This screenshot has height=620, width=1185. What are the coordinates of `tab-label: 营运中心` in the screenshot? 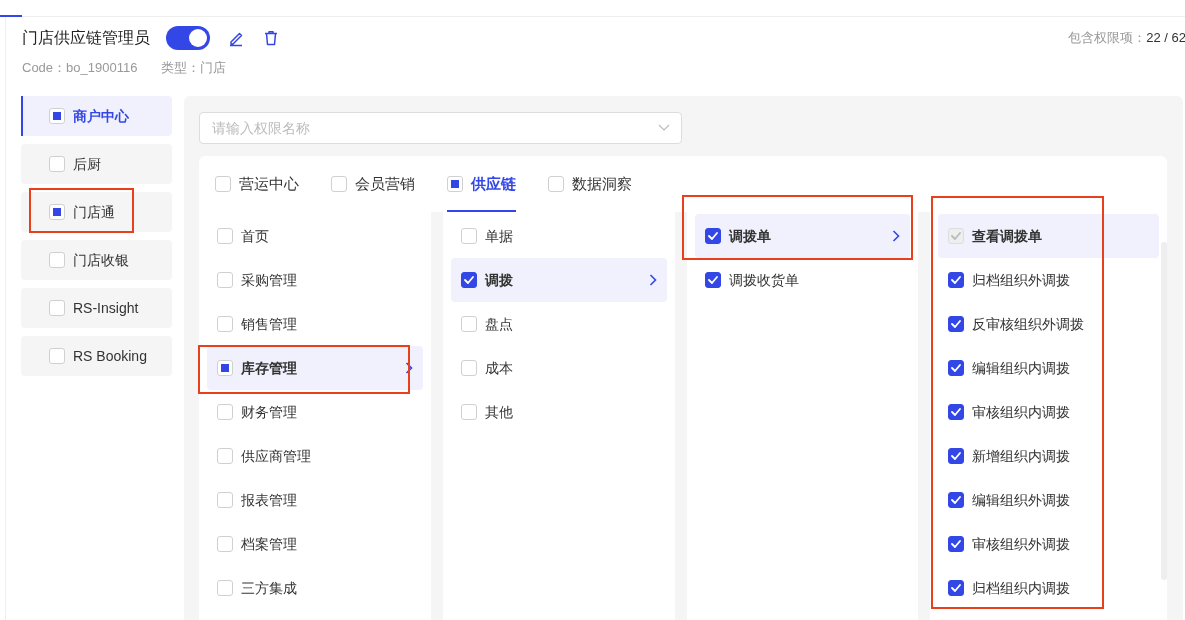 It's located at (269, 183).